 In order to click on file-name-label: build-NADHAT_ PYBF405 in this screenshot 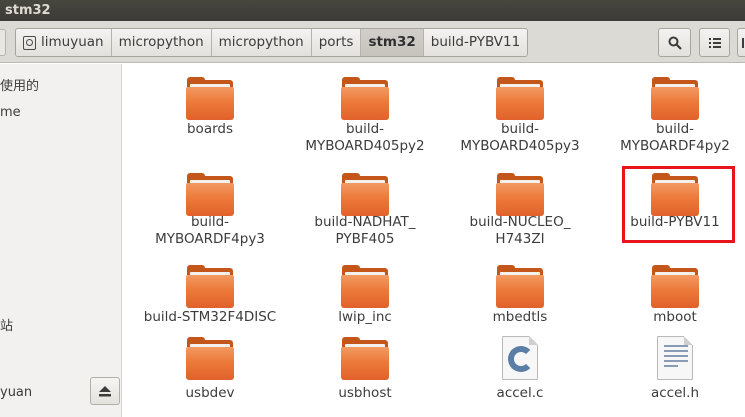, I will do `click(365, 230)`.